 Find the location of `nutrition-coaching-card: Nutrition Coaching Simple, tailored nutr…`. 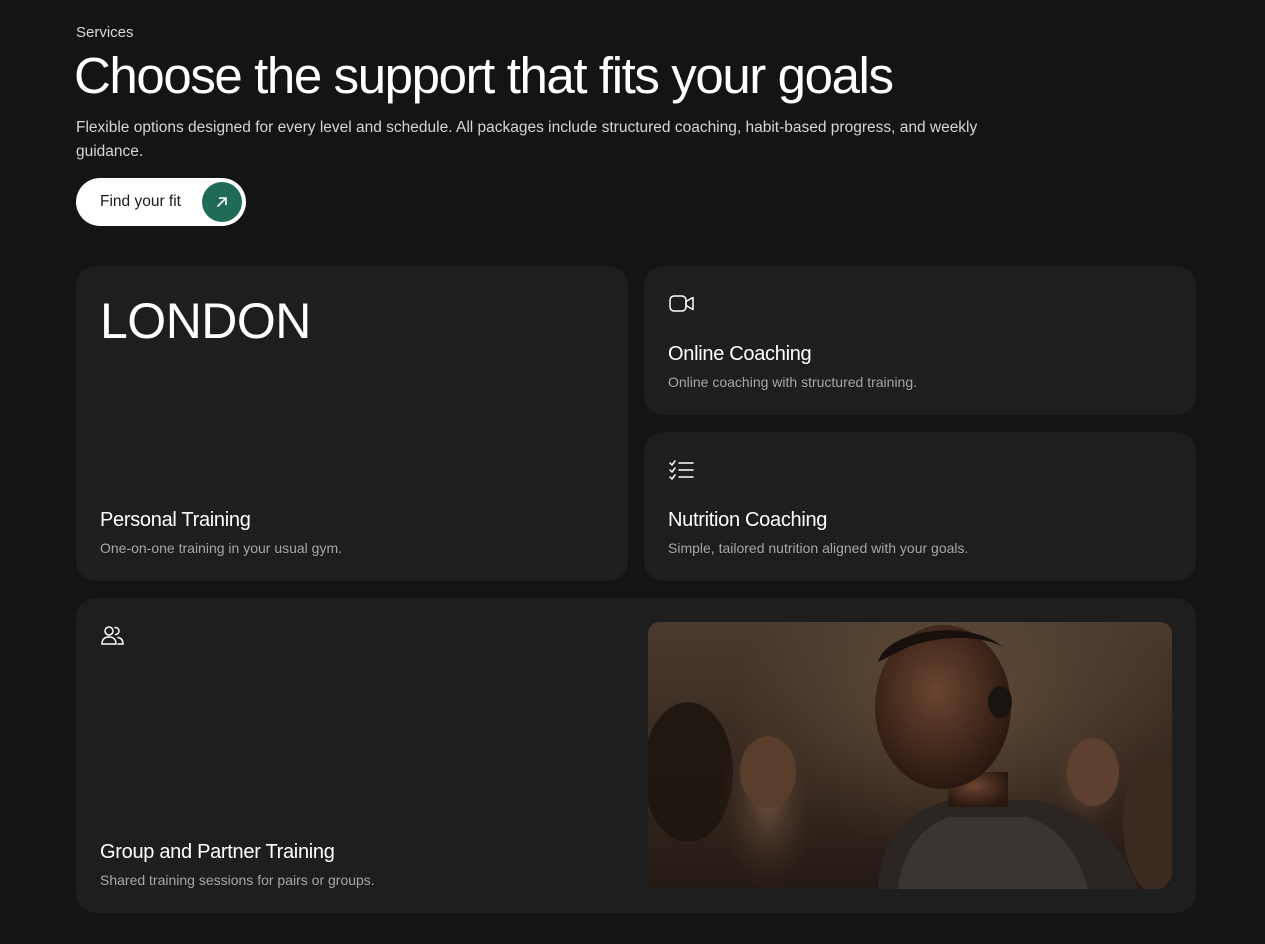

nutrition-coaching-card: Nutrition Coaching Simple, tailored nutr… is located at coordinates (920, 506).